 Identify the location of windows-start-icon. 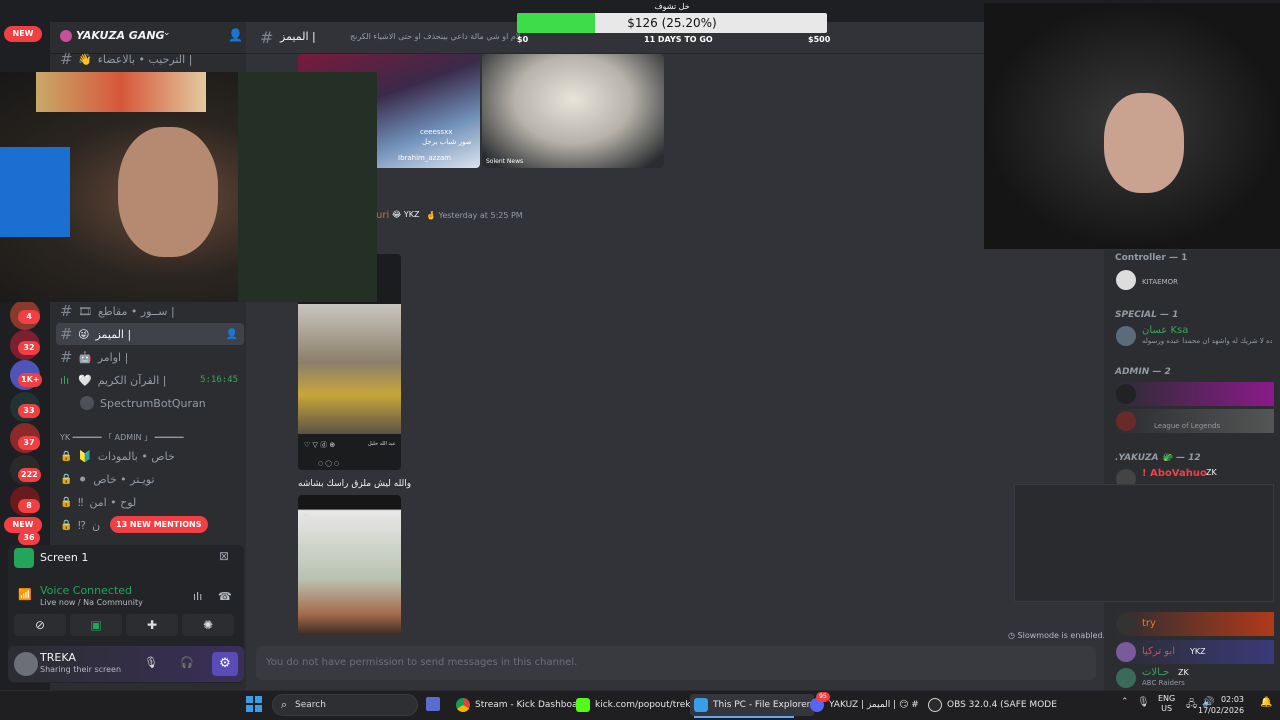
(254, 704).